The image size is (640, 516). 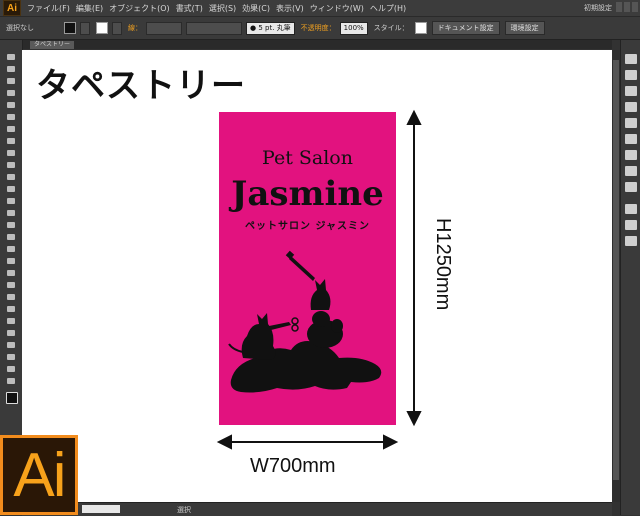 I want to click on scrollbar-thumb, so click(x=616, y=270).